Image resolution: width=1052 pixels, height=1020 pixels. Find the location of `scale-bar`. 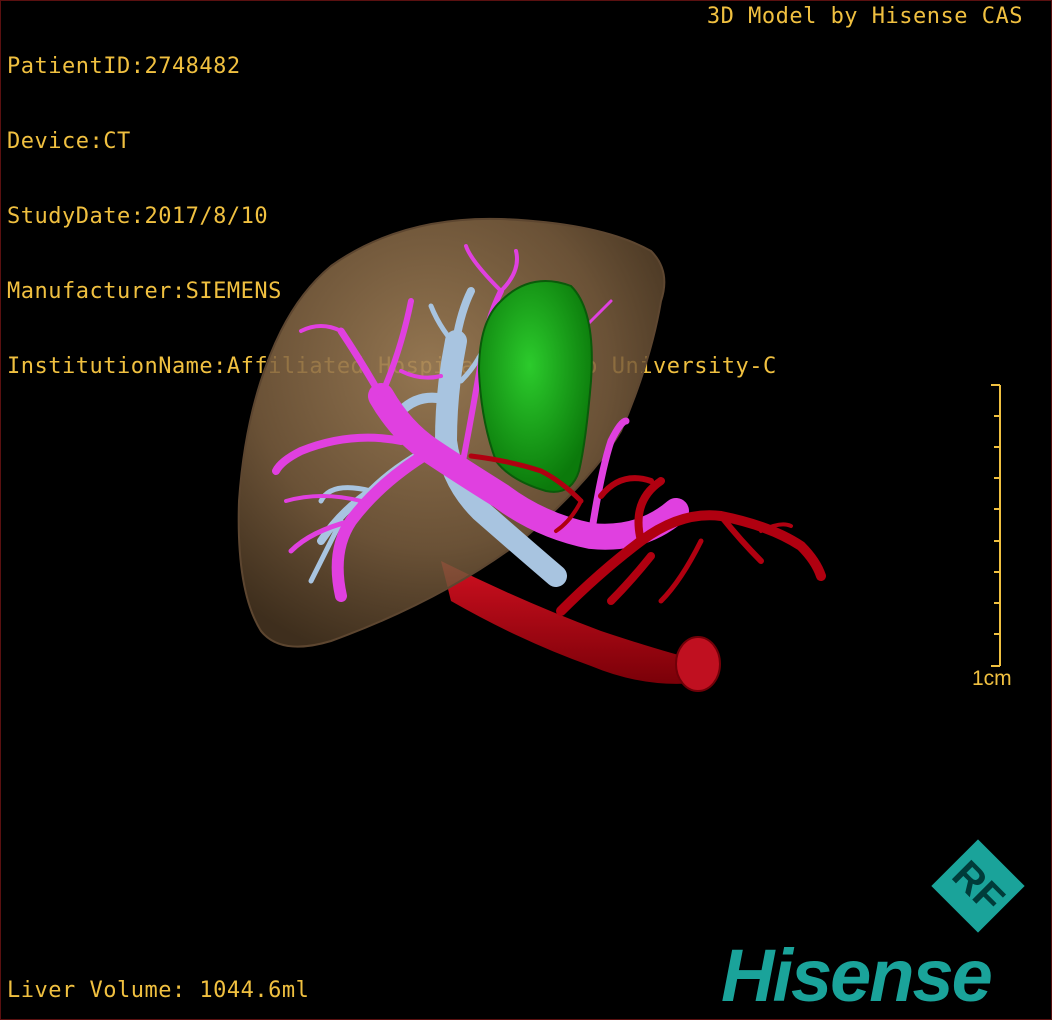

scale-bar is located at coordinates (996, 525).